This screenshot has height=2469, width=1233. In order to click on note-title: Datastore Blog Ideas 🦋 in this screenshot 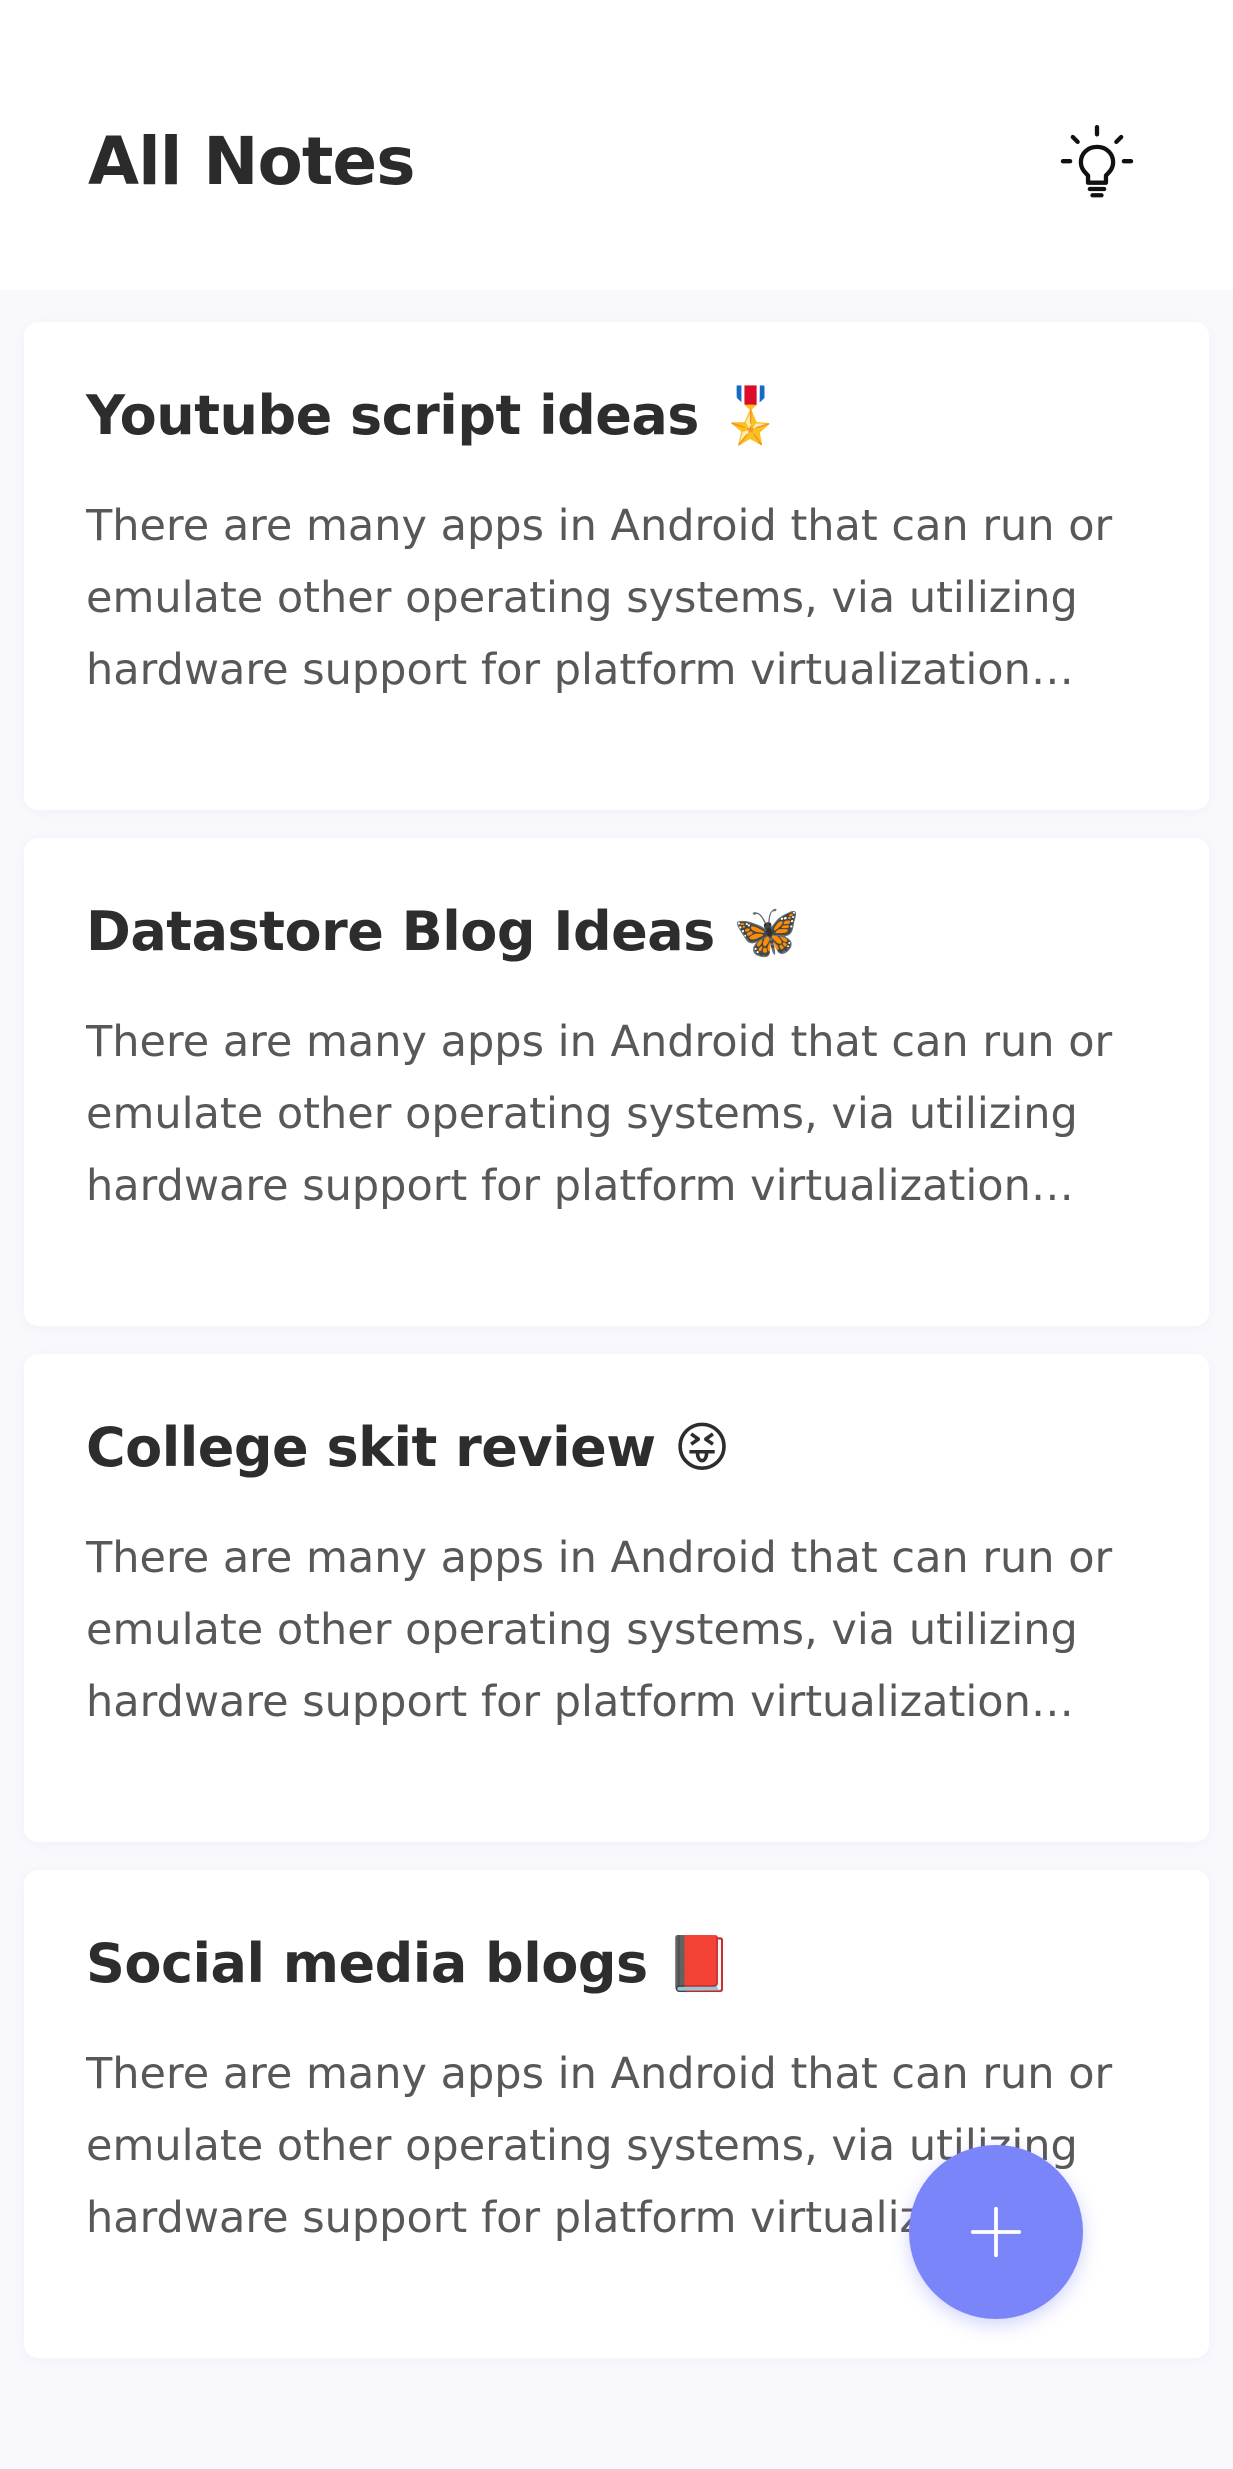, I will do `click(443, 931)`.